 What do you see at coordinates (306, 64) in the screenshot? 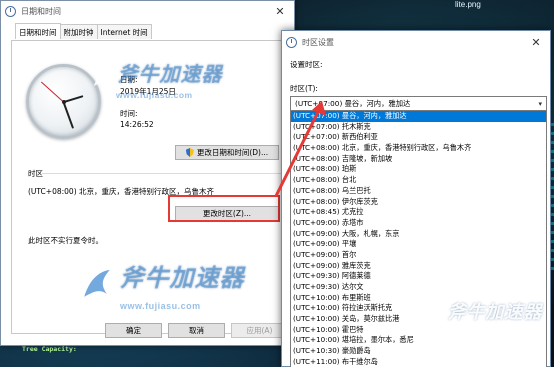
I see `set-timezone-label: 设置时区:` at bounding box center [306, 64].